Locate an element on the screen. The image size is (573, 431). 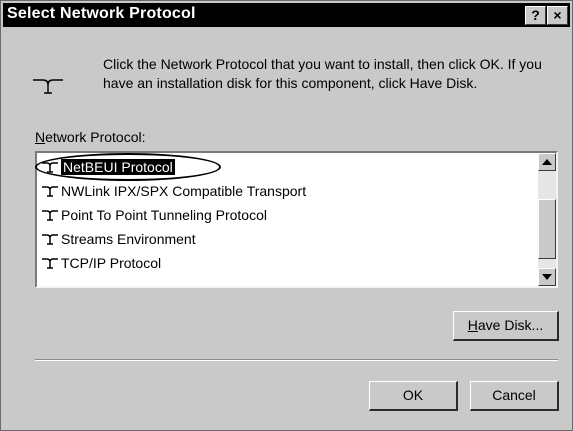
label-text: etwork Protocol: is located at coordinates (95, 137).